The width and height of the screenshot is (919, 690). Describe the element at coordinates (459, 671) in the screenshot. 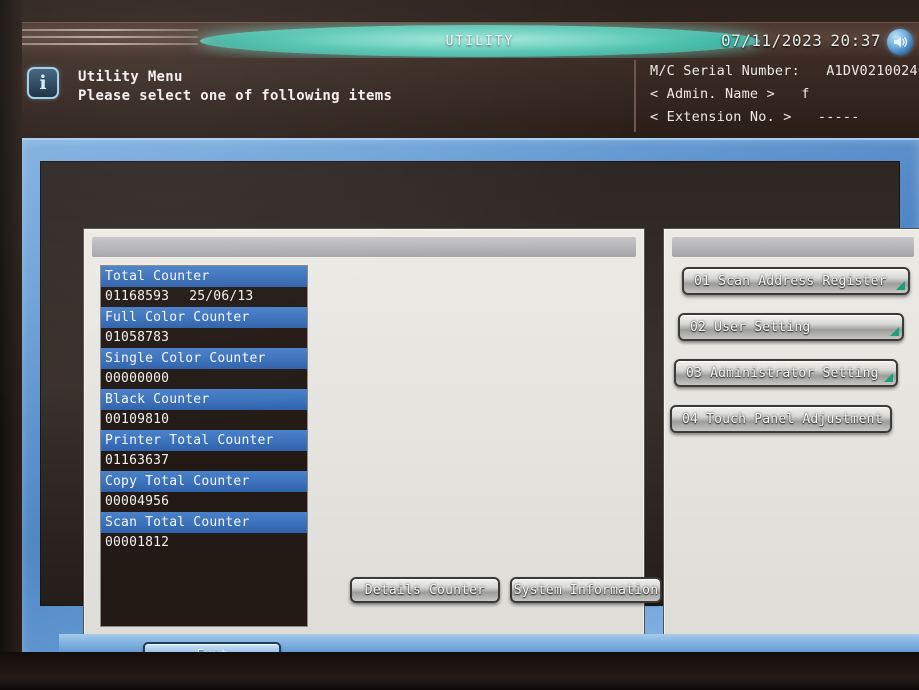

I see `bezel-bottom` at that location.